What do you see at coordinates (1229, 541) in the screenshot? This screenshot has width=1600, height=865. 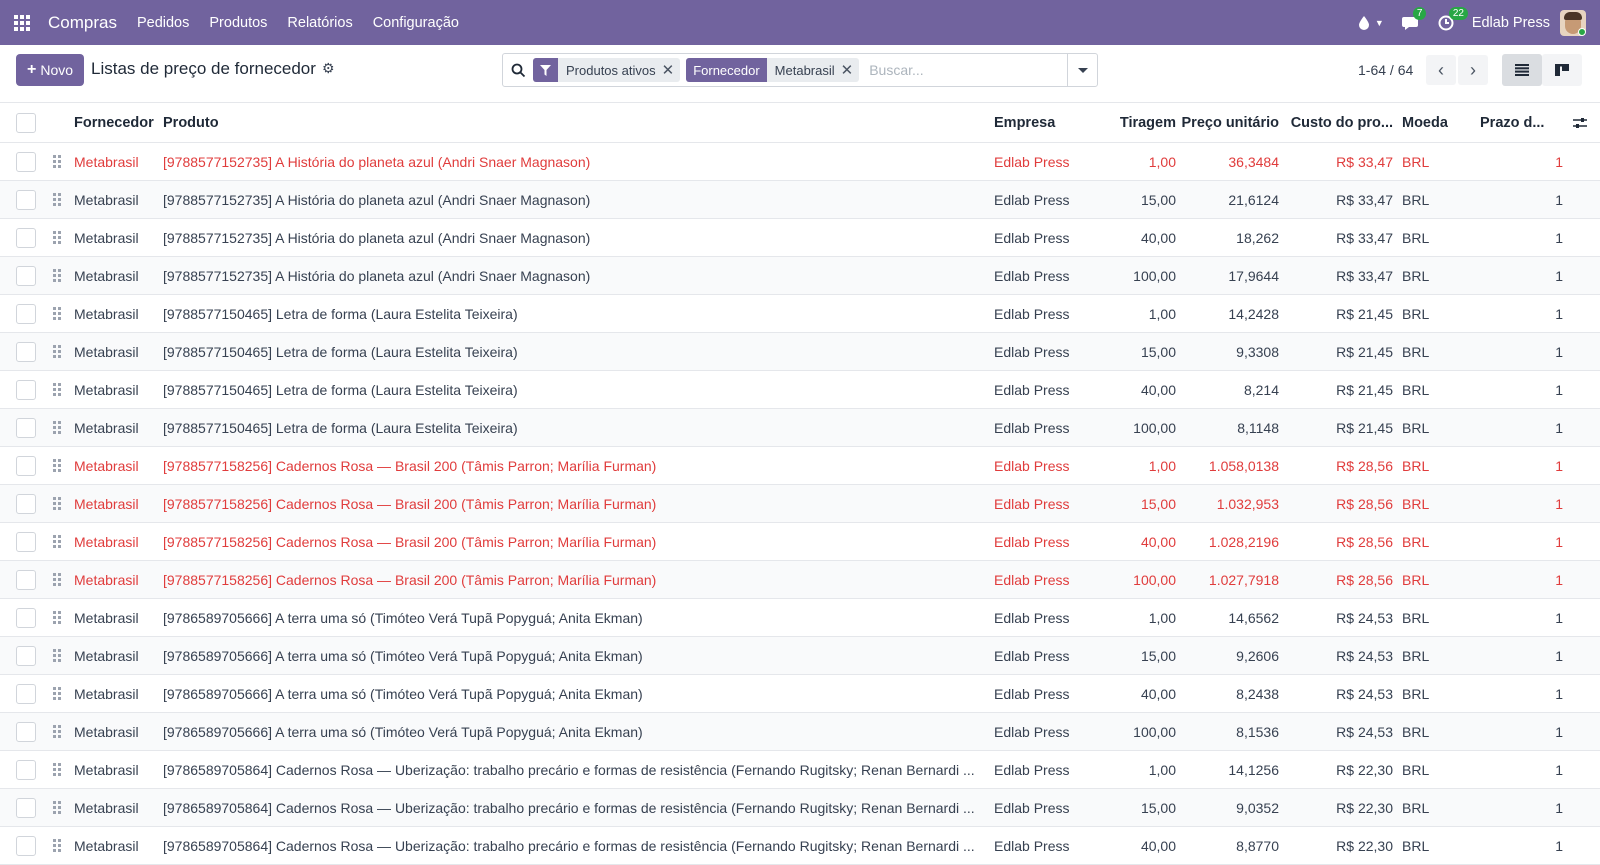 I see `cell-preco-unitario: 1.028,2196` at bounding box center [1229, 541].